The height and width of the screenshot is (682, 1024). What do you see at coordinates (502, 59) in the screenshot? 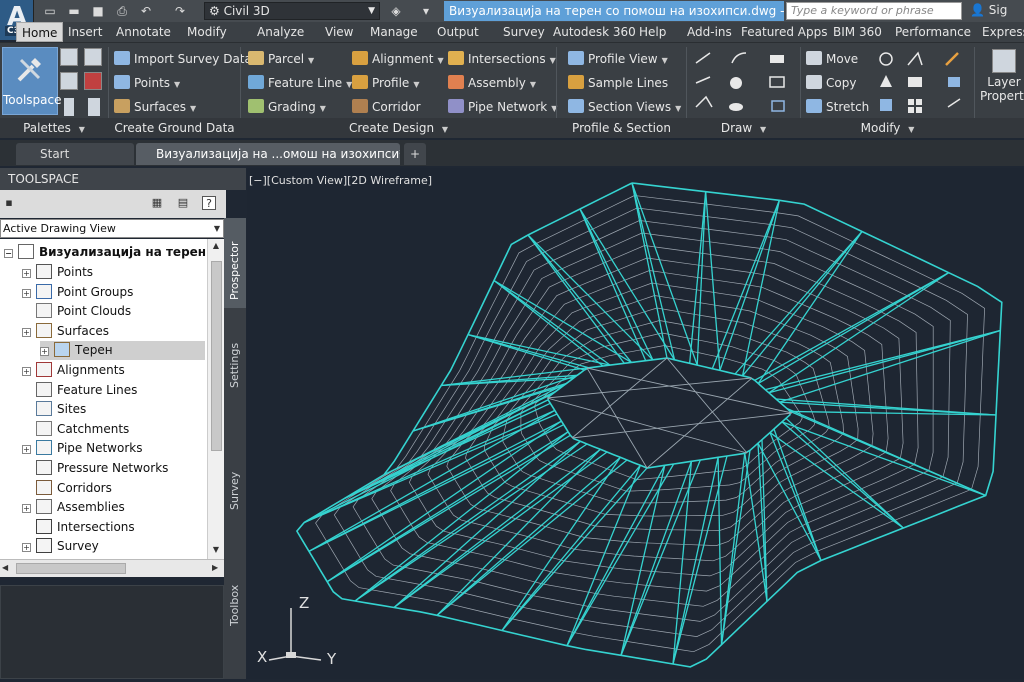
I see `intersections-button: Intersections ▼` at bounding box center [502, 59].